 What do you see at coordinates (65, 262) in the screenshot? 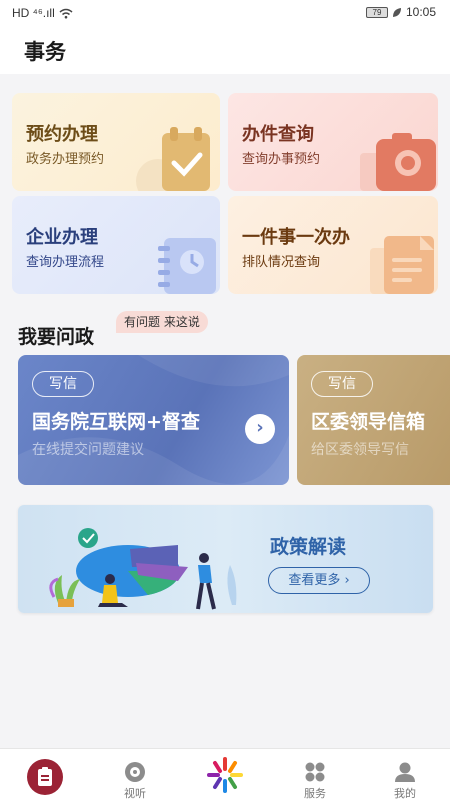
I see `card-subtitle: 查询办理流程` at bounding box center [65, 262].